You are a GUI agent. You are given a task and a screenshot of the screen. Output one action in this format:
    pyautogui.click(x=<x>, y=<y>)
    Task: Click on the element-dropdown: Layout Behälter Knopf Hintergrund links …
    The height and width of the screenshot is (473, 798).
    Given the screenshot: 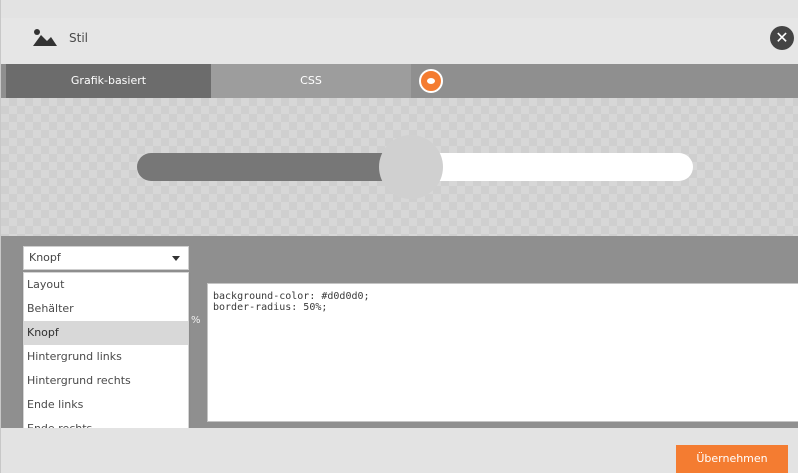 What is the action you would take?
    pyautogui.click(x=106, y=358)
    